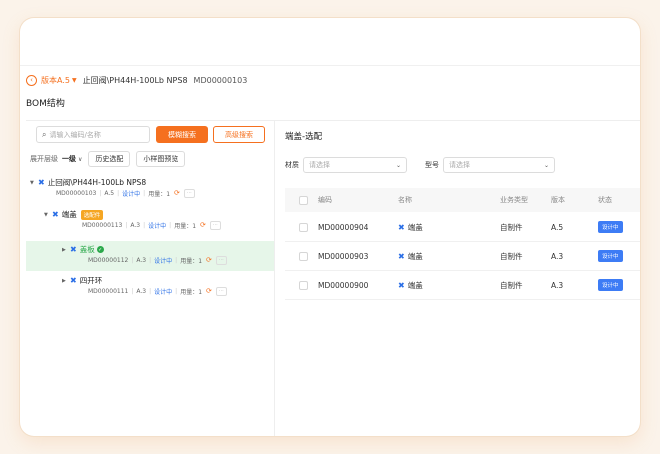  Describe the element at coordinates (514, 200) in the screenshot. I see `col-type: 业务类型` at that location.